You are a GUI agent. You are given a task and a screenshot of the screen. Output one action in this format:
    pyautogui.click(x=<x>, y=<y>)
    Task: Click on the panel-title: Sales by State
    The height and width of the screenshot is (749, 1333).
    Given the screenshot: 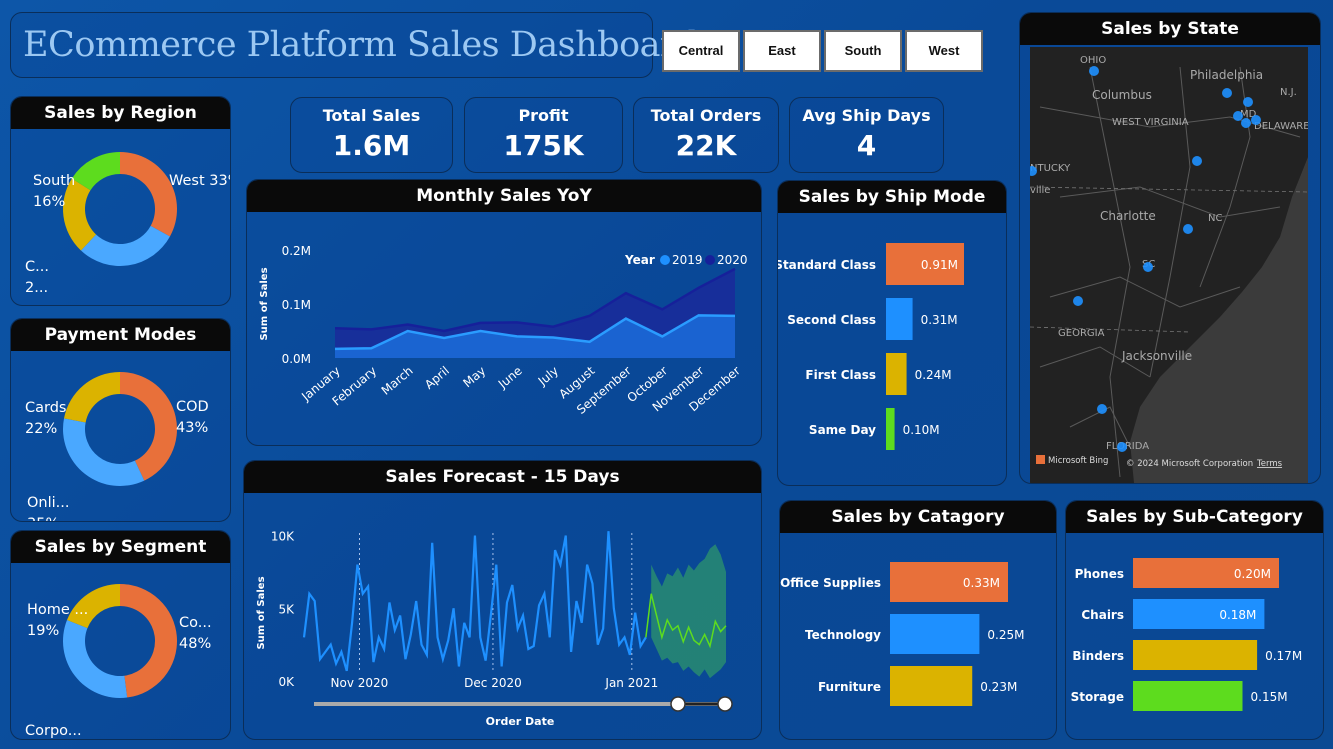 What is the action you would take?
    pyautogui.click(x=1170, y=29)
    